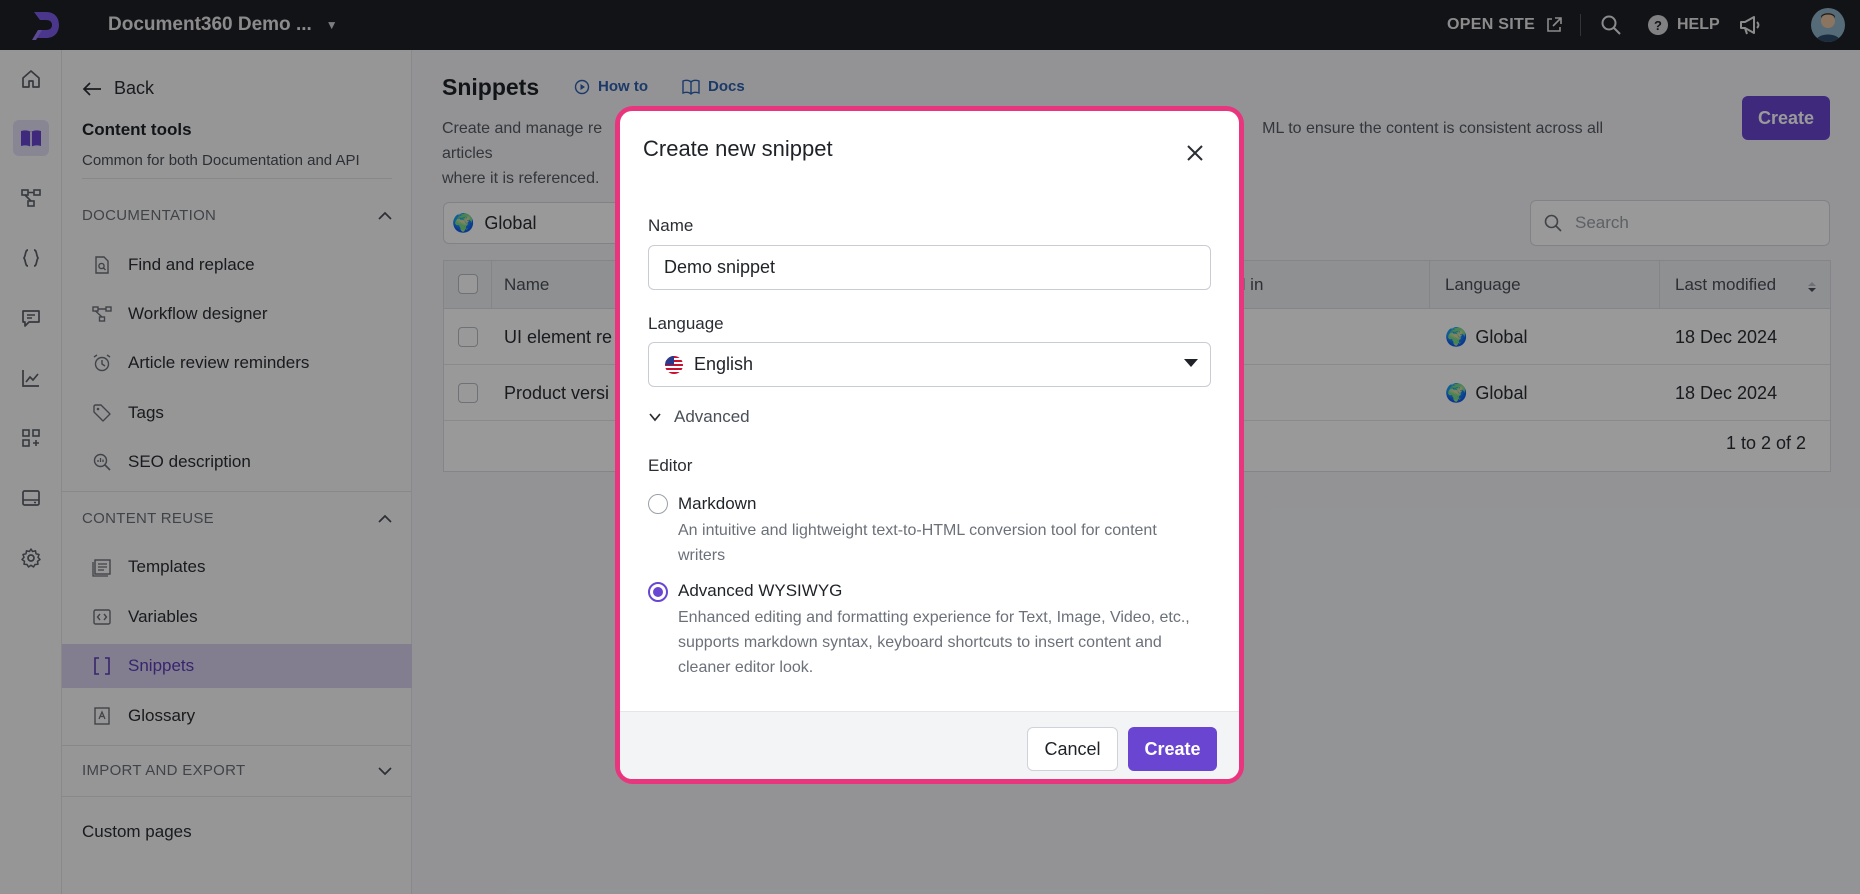 Image resolution: width=1860 pixels, height=894 pixels. Describe the element at coordinates (1072, 749) in the screenshot. I see `cancel-button: Cancel` at that location.